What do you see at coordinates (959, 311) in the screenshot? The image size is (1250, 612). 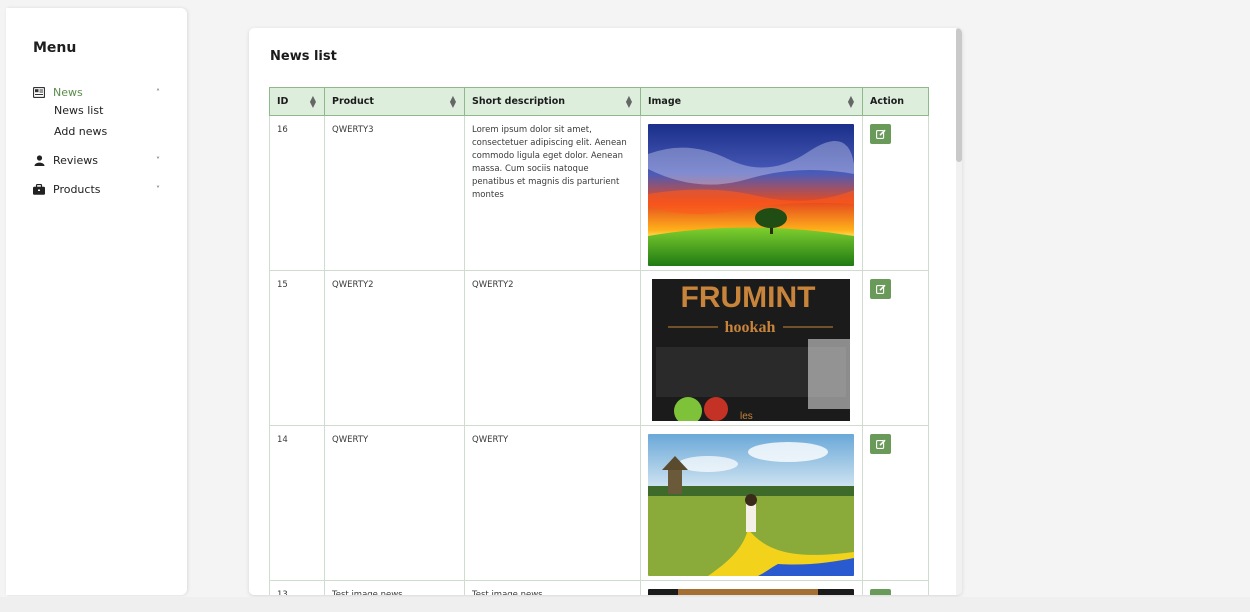 I see `vertical-scrollbar` at bounding box center [959, 311].